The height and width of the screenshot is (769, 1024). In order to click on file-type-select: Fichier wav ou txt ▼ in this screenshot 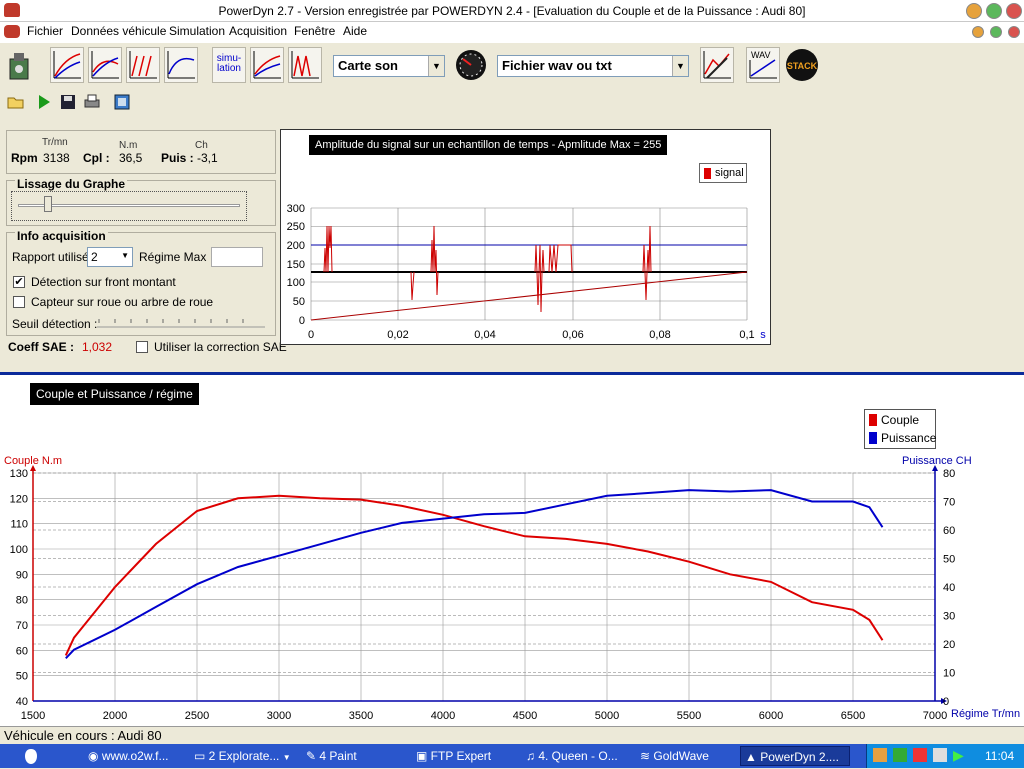, I will do `click(593, 66)`.